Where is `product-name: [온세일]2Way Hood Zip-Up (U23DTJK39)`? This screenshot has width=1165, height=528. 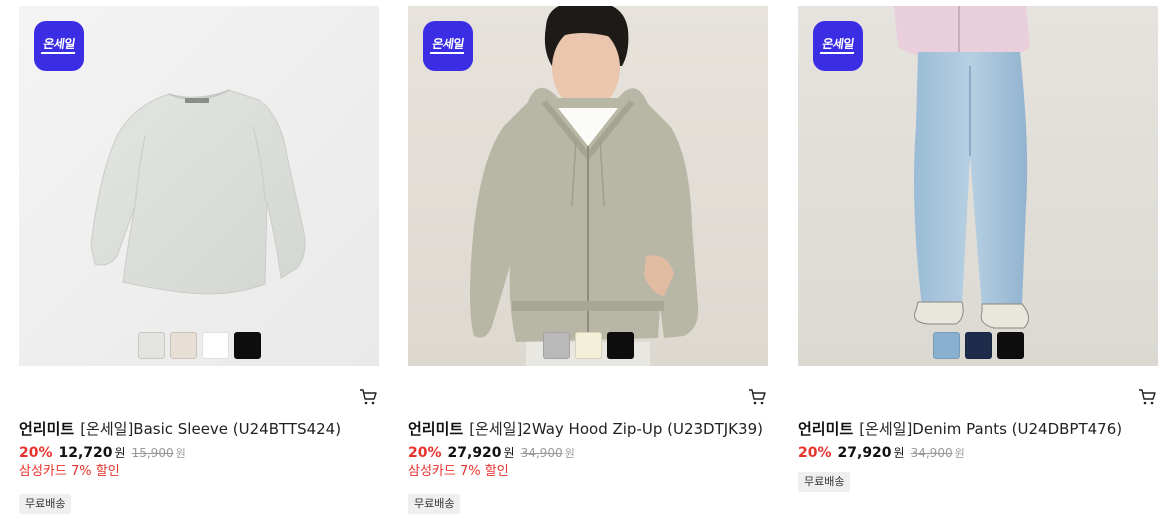 product-name: [온세일]2Way Hood Zip-Up (U23DTJK39) is located at coordinates (616, 429).